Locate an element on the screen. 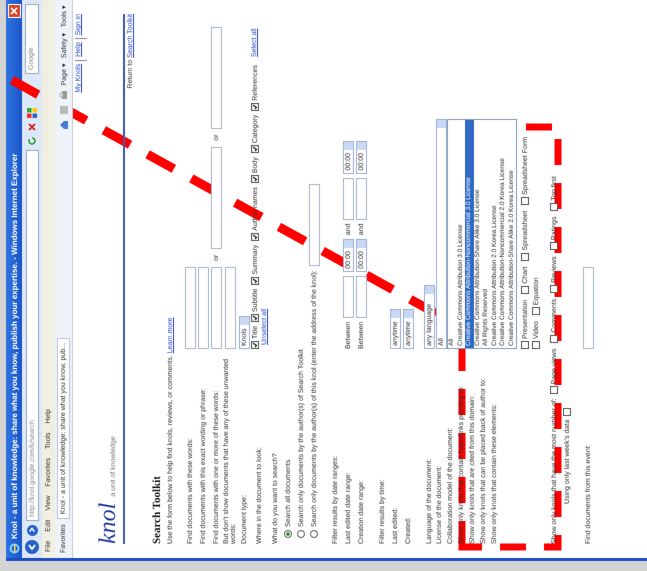 This screenshot has width=647, height=571. search-engine-icon is located at coordinates (32, 113).